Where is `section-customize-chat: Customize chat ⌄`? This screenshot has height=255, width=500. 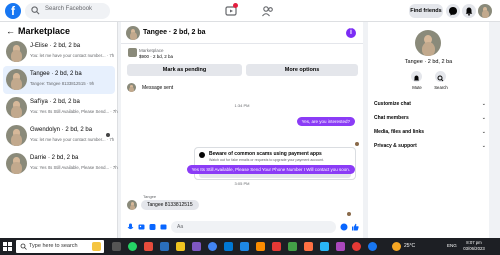
section-customize-chat: Customize chat ⌄ is located at coordinates (430, 104).